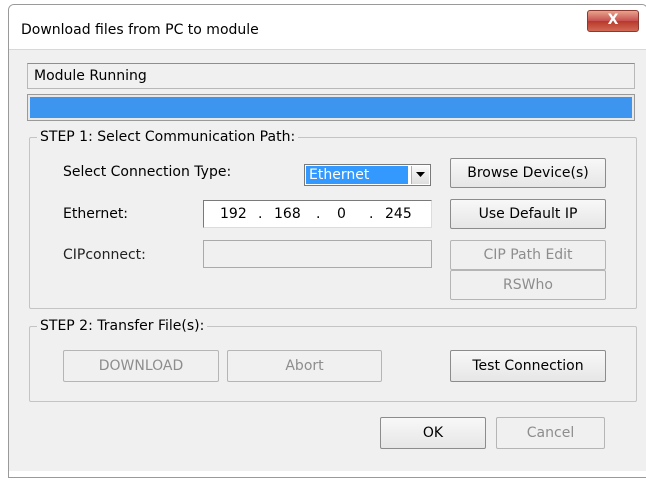 This screenshot has width=646, height=485. I want to click on ethernet-label: Ethernet:, so click(96, 214).